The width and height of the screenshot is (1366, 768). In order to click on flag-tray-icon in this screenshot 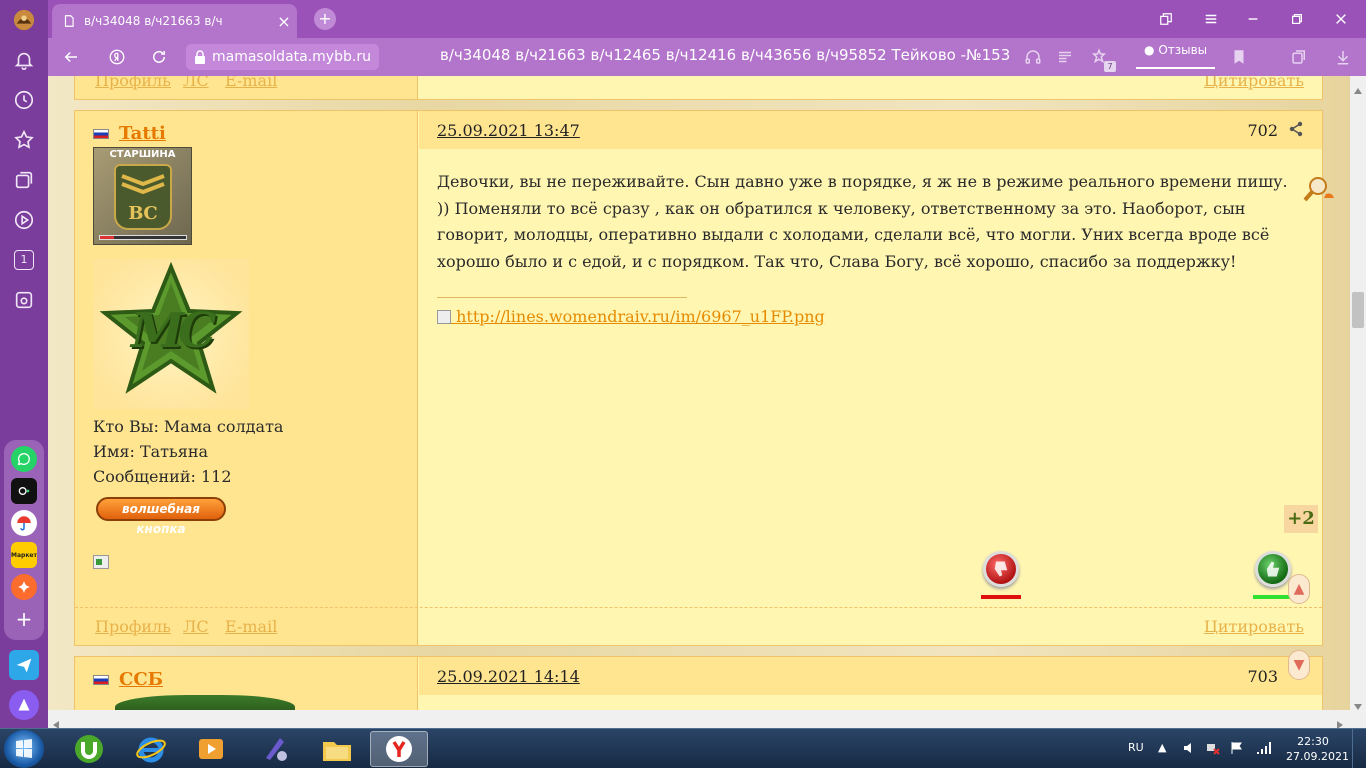, I will do `click(1237, 749)`.